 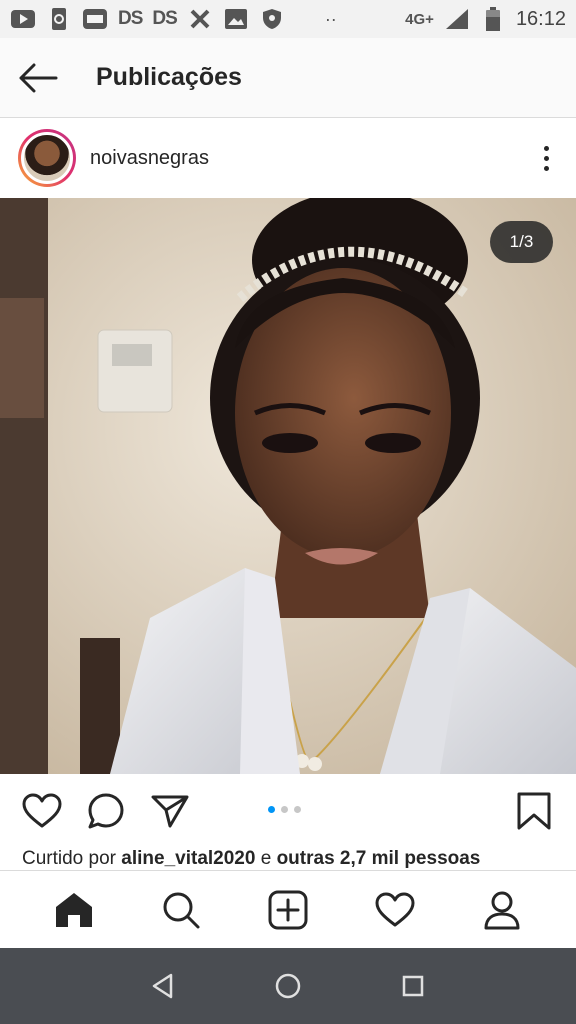 I want to click on more-vertical-icon, so click(x=546, y=148).